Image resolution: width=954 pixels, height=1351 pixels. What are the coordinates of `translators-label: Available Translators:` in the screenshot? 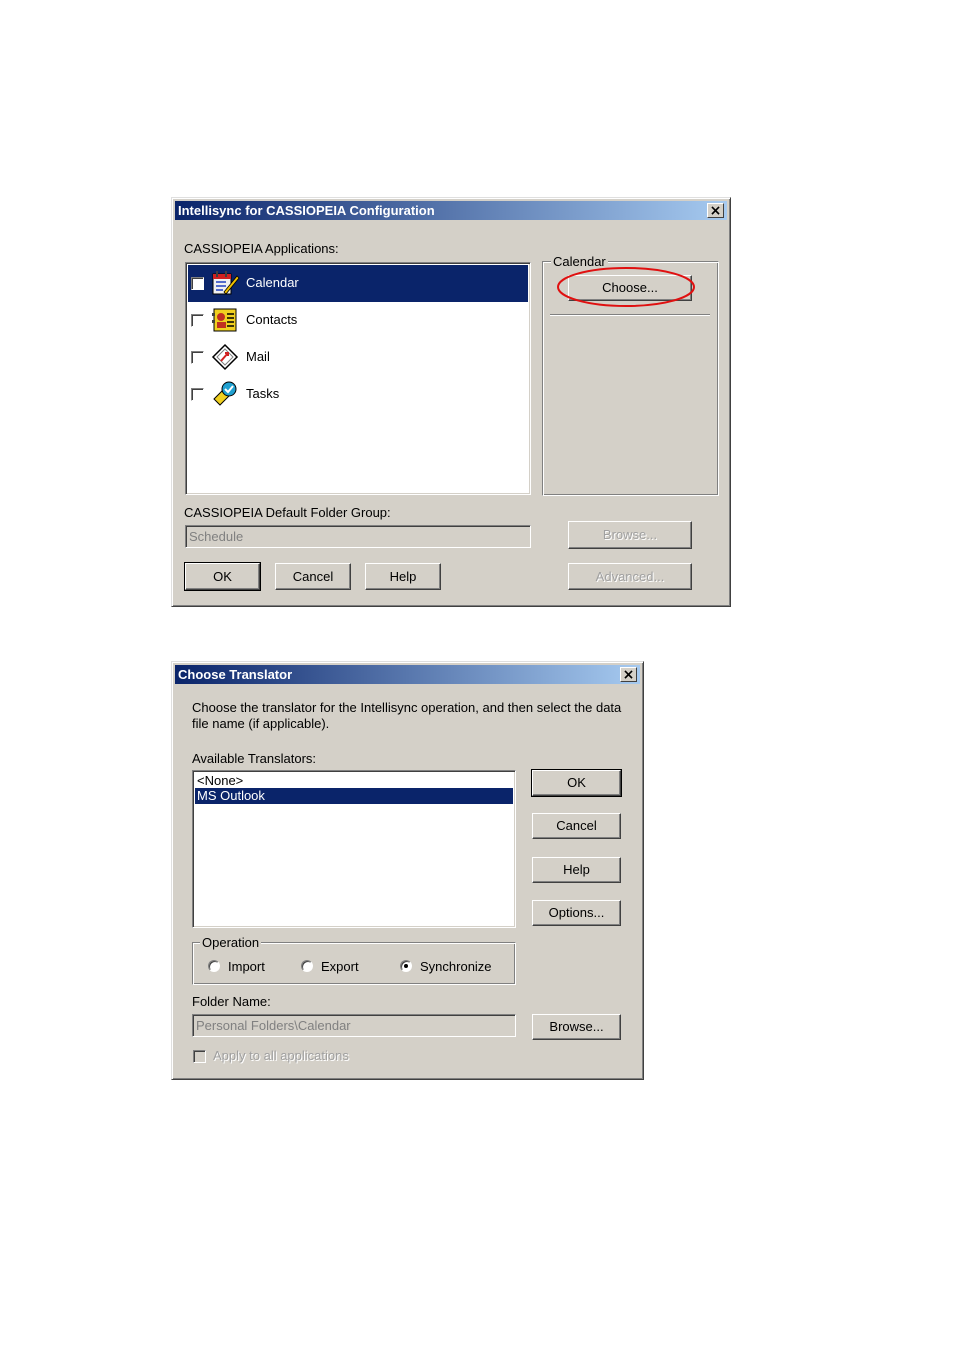 It's located at (254, 758).